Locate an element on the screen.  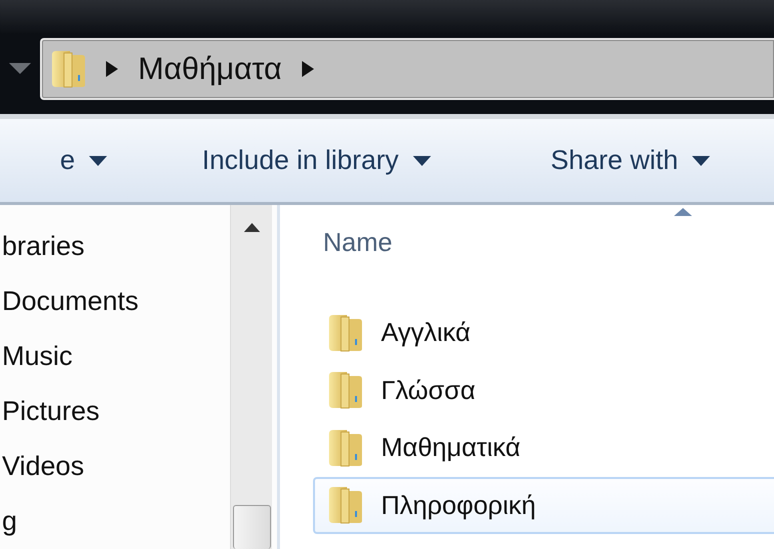
nav-item: g is located at coordinates (10, 521).